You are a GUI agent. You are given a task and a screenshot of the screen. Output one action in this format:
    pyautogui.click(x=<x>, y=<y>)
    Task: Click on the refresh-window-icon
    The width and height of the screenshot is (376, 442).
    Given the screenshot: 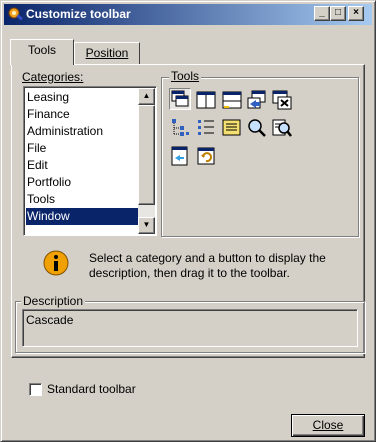 What is the action you would take?
    pyautogui.click(x=206, y=156)
    